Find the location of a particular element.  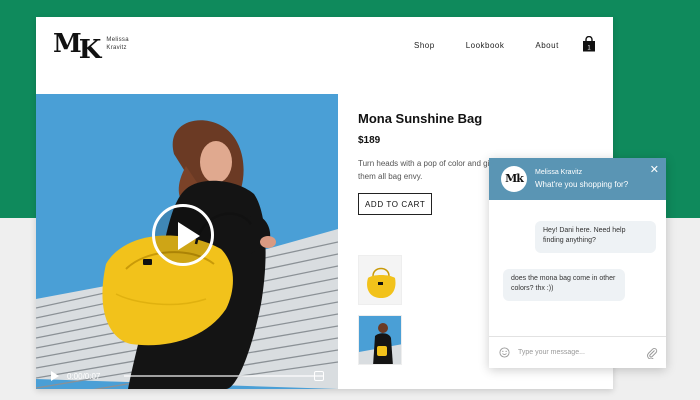

main-nav: Shop Lookbook About is located at coordinates (502, 45).